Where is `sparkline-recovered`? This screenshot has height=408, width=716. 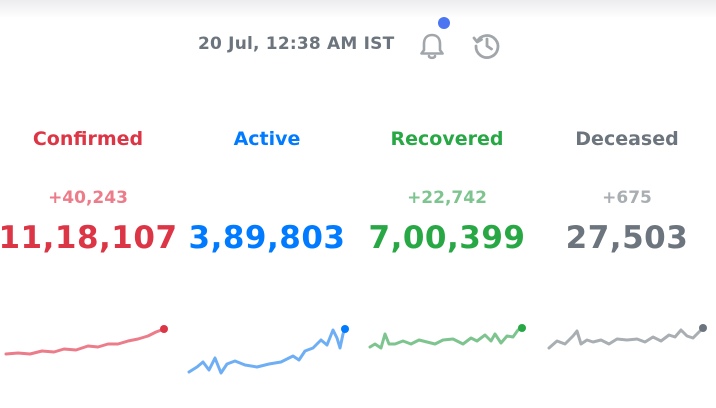 sparkline-recovered is located at coordinates (447, 337).